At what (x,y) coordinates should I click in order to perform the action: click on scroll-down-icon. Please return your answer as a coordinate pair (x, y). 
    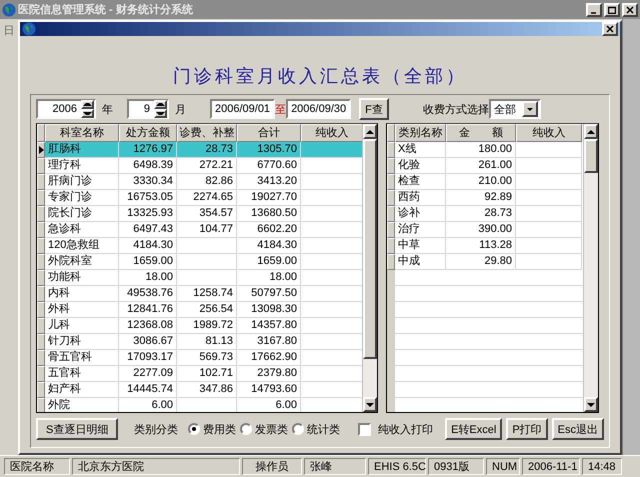
    Looking at the image, I should click on (370, 404).